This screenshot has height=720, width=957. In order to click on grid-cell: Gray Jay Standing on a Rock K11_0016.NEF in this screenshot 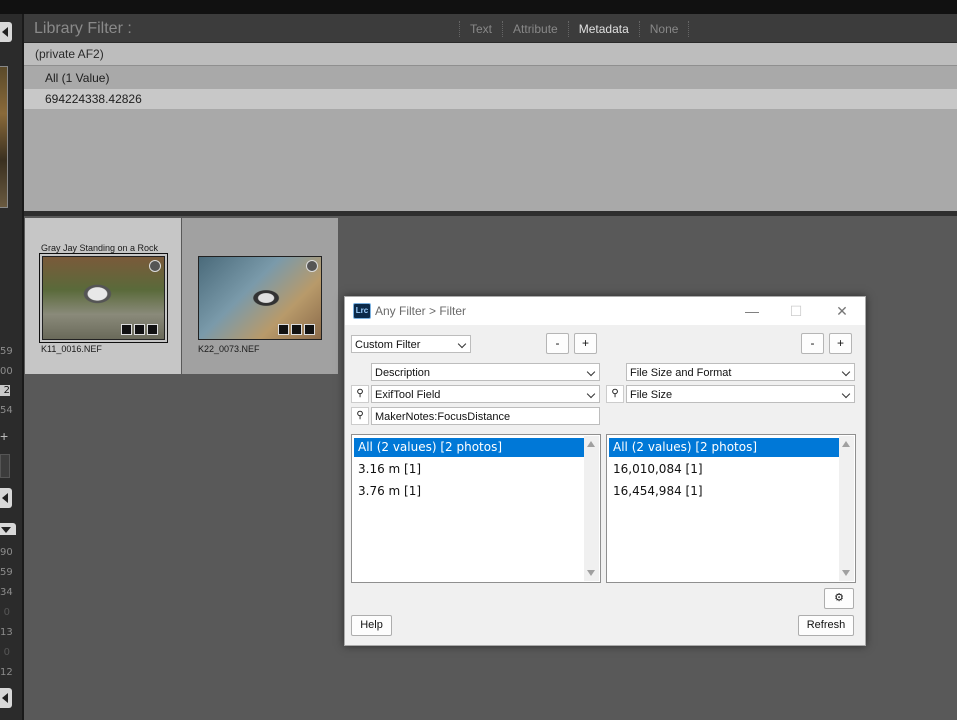, I will do `click(103, 296)`.